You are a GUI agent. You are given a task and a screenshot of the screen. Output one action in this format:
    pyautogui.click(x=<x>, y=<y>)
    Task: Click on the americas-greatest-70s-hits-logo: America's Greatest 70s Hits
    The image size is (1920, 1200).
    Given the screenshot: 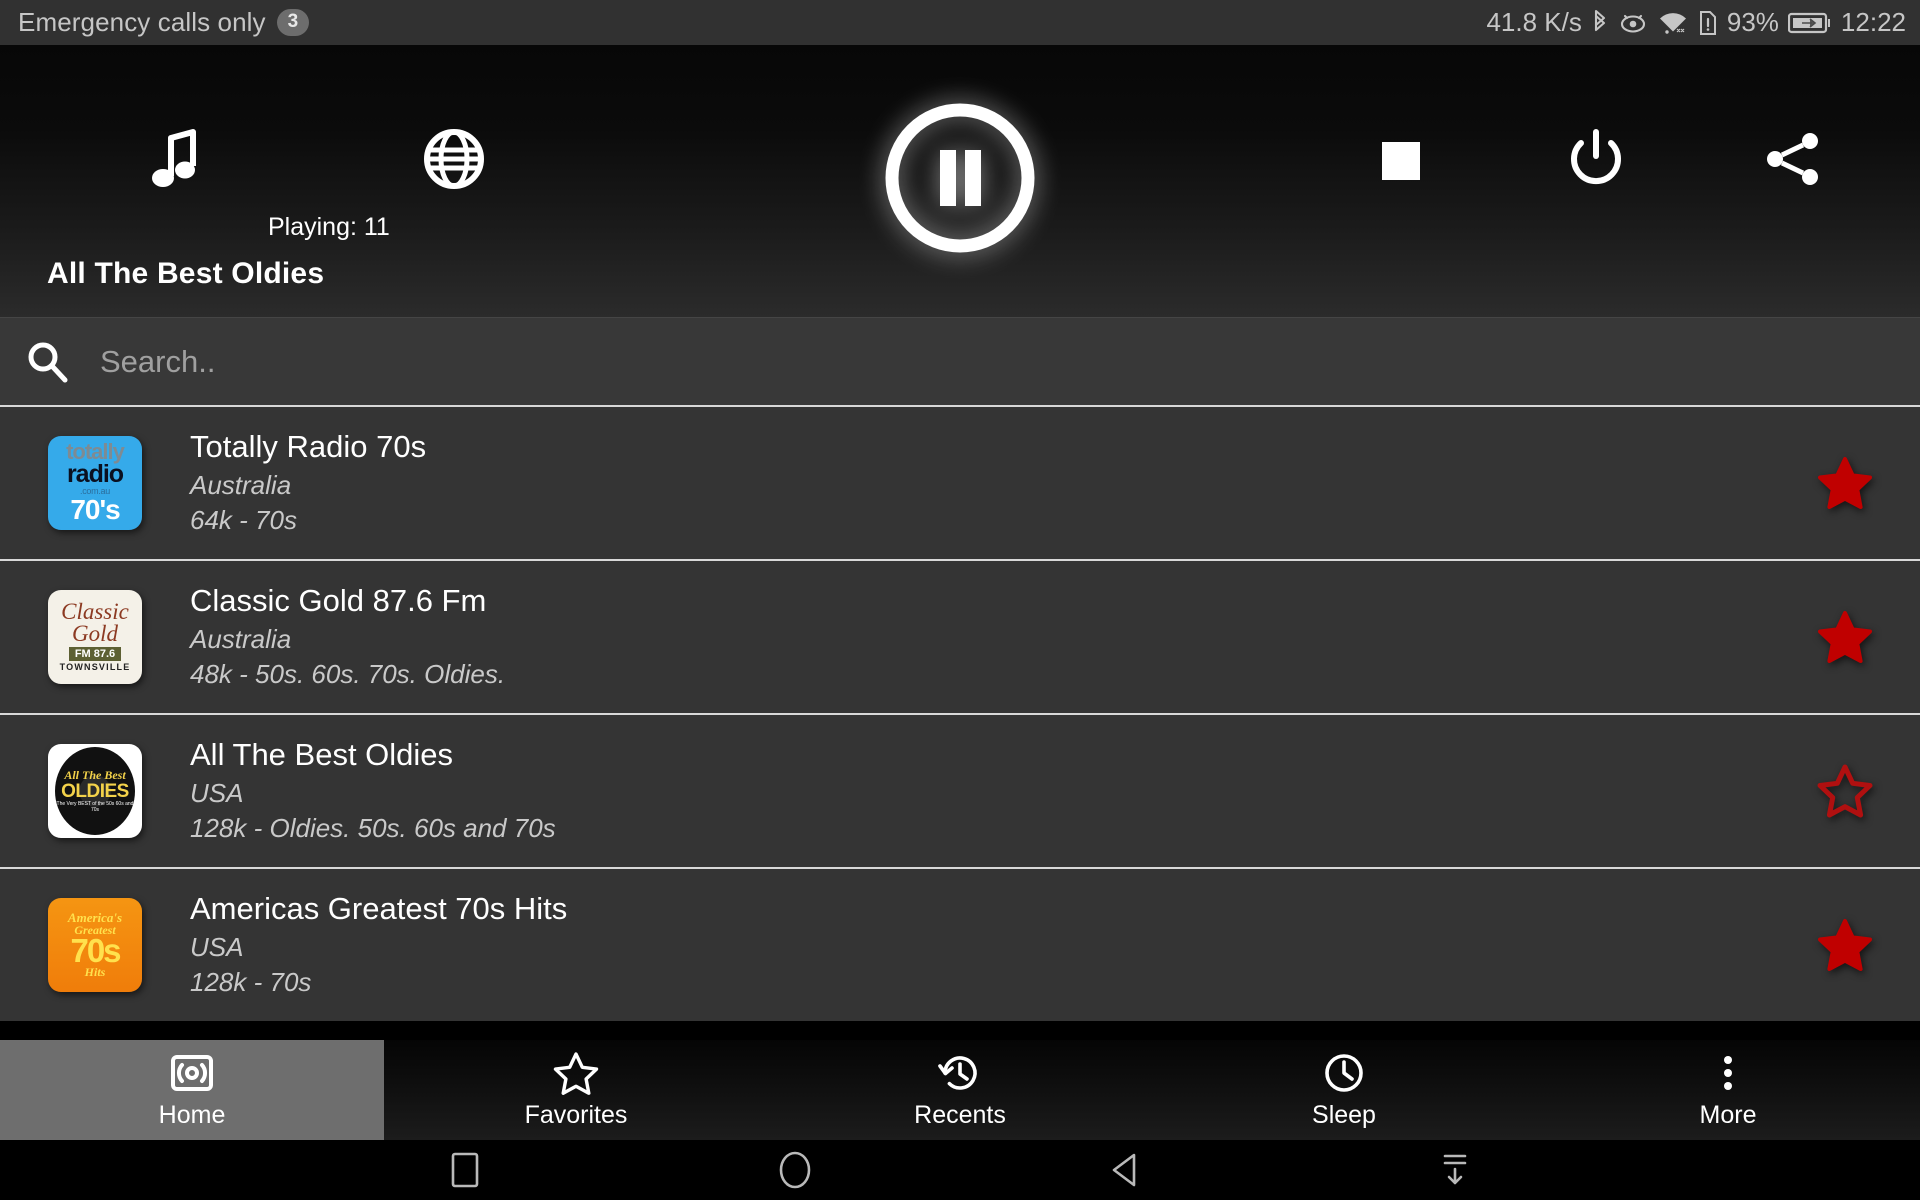 What is the action you would take?
    pyautogui.click(x=95, y=945)
    